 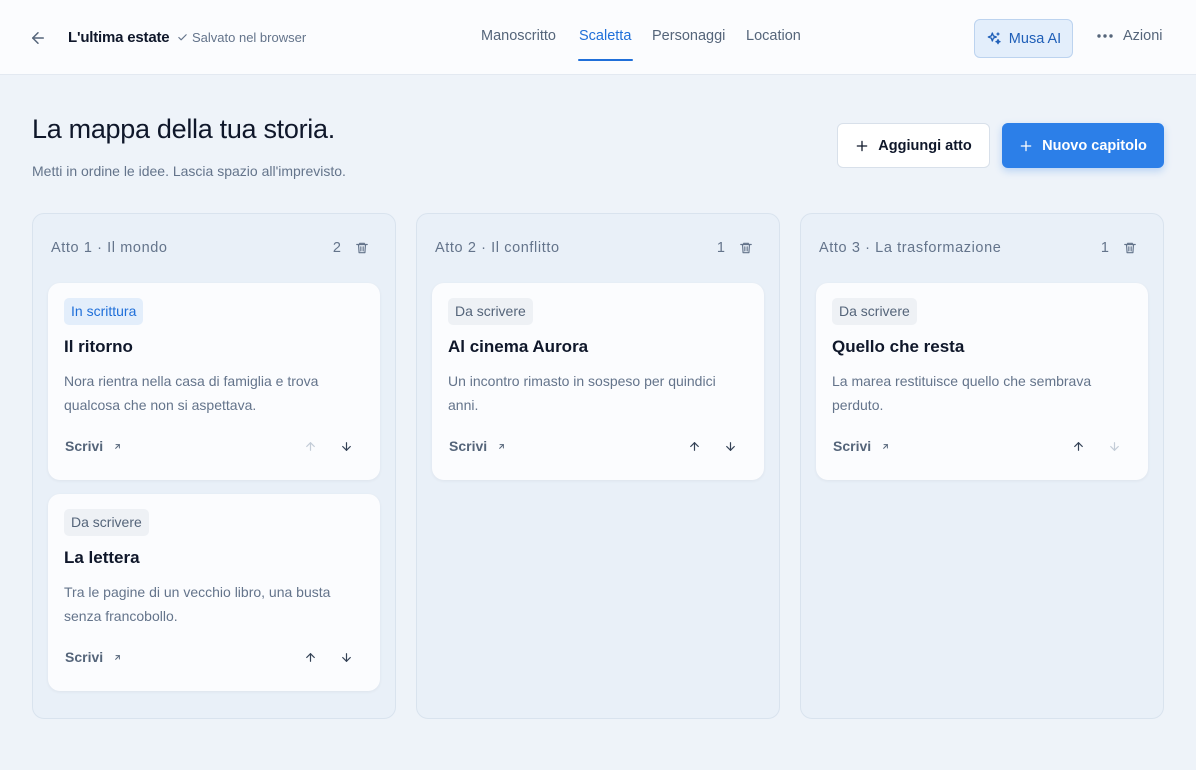 I want to click on sparkles-icon, so click(x=994, y=37).